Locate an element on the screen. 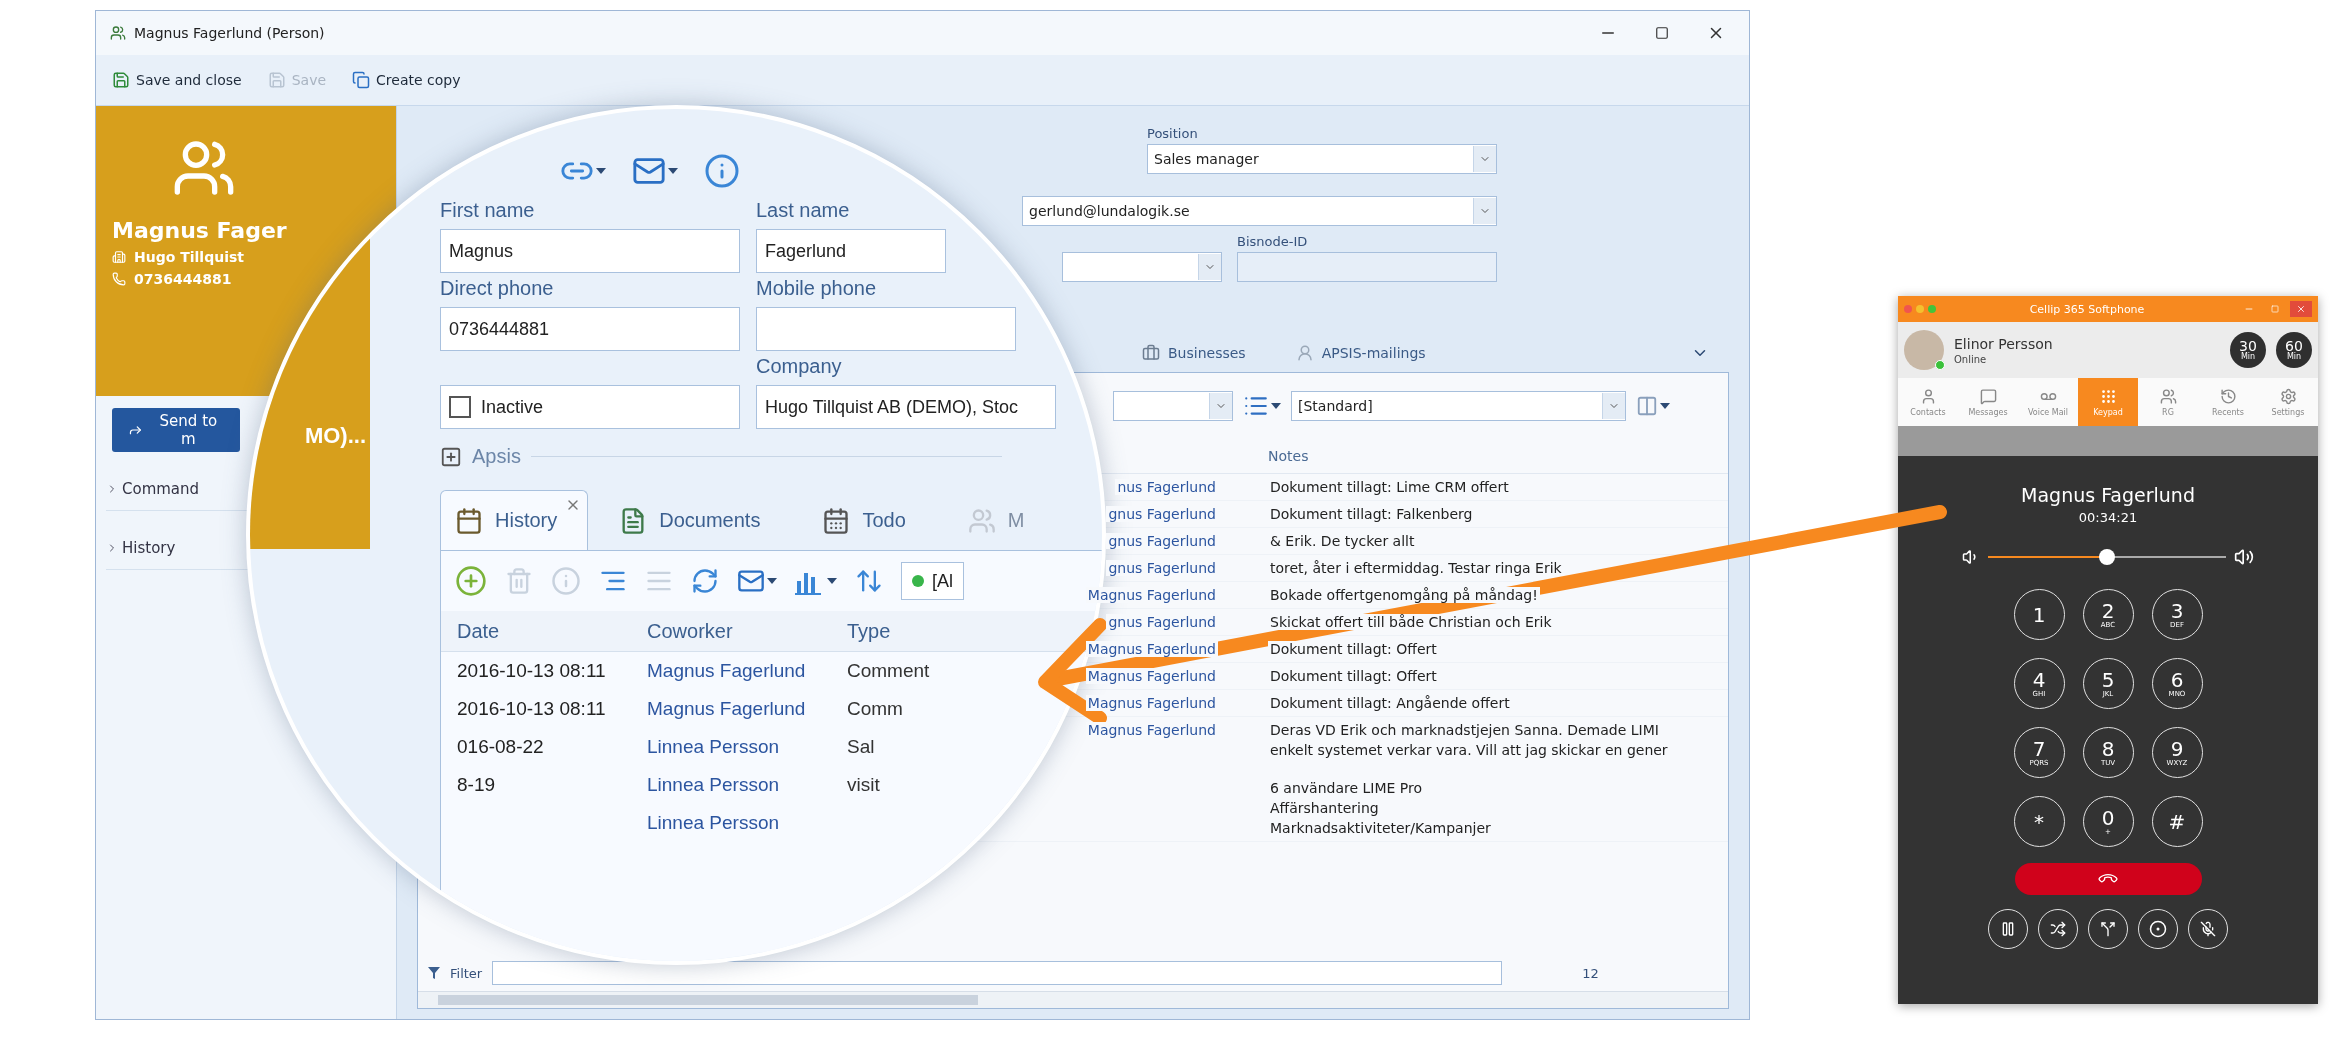  settings-icon is located at coordinates (2288, 396).